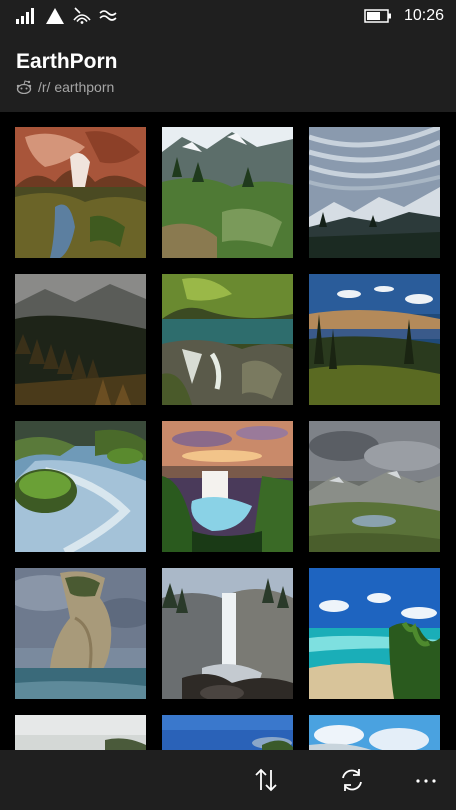 This screenshot has height=810, width=456. I want to click on red-canyon-pool-image, so click(80, 192).